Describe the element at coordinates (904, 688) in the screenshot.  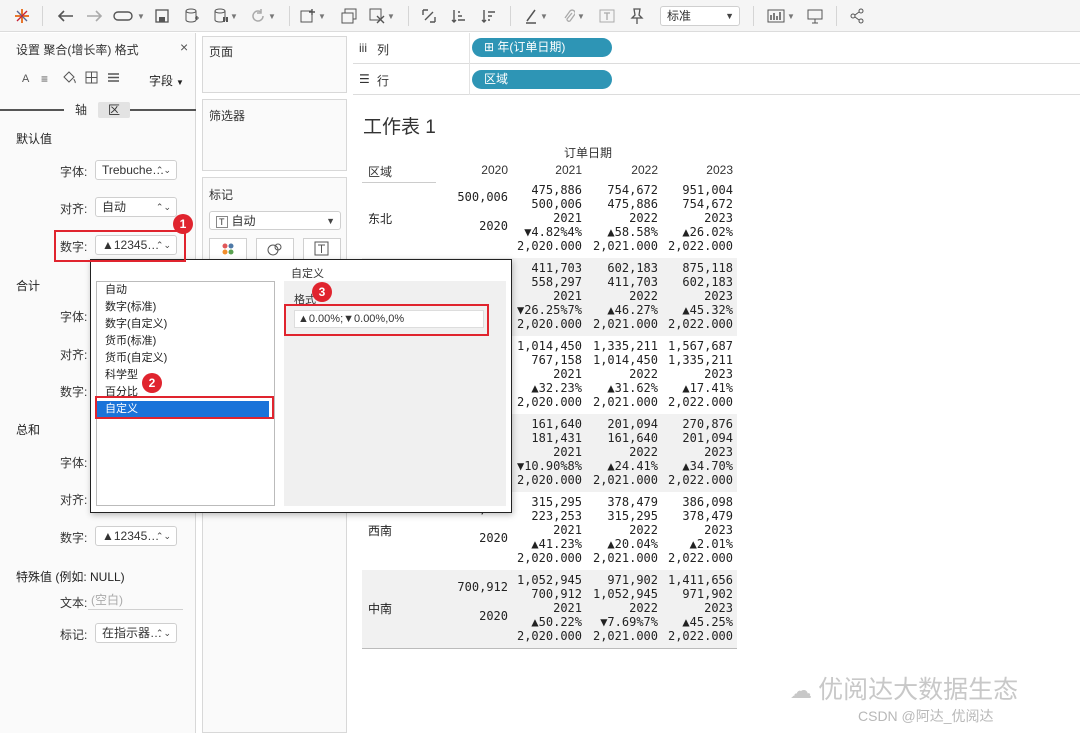
I see `watermark: ☁ 优阅达大数据生态` at that location.